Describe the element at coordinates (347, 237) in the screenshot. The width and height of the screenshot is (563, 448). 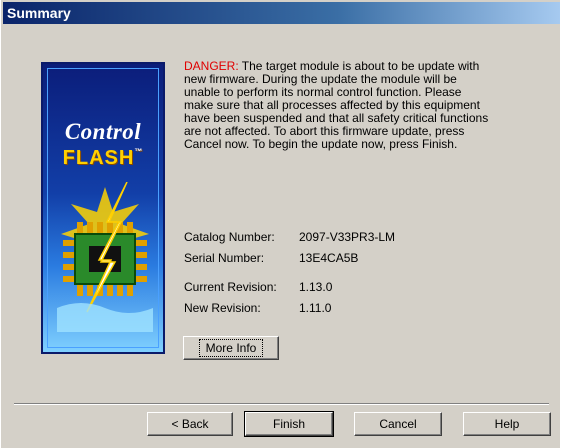
I see `catalog-number-value: 2097-V33PR3-LM` at that location.